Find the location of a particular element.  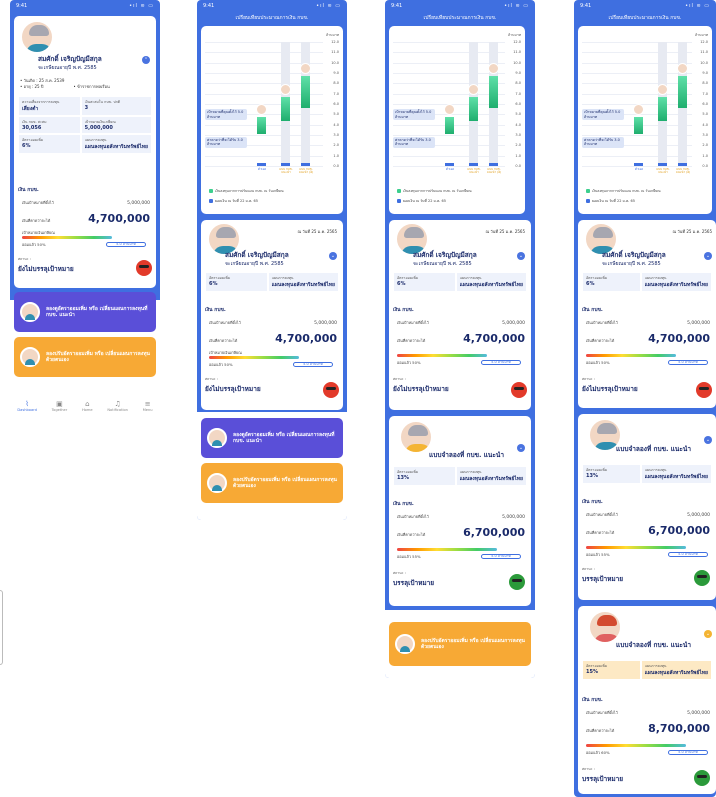

as-of-date: ณ วันที่ 25 ม.ค. 2565 is located at coordinates (505, 231).